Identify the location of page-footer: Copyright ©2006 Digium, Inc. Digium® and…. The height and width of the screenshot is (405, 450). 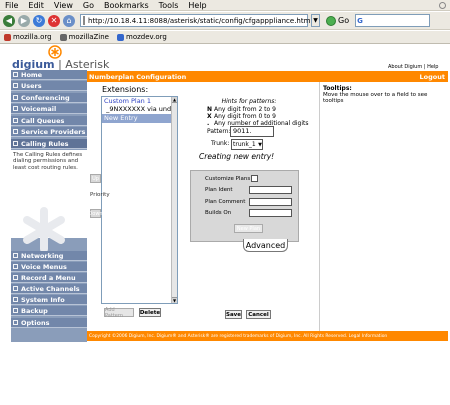
(267, 336).